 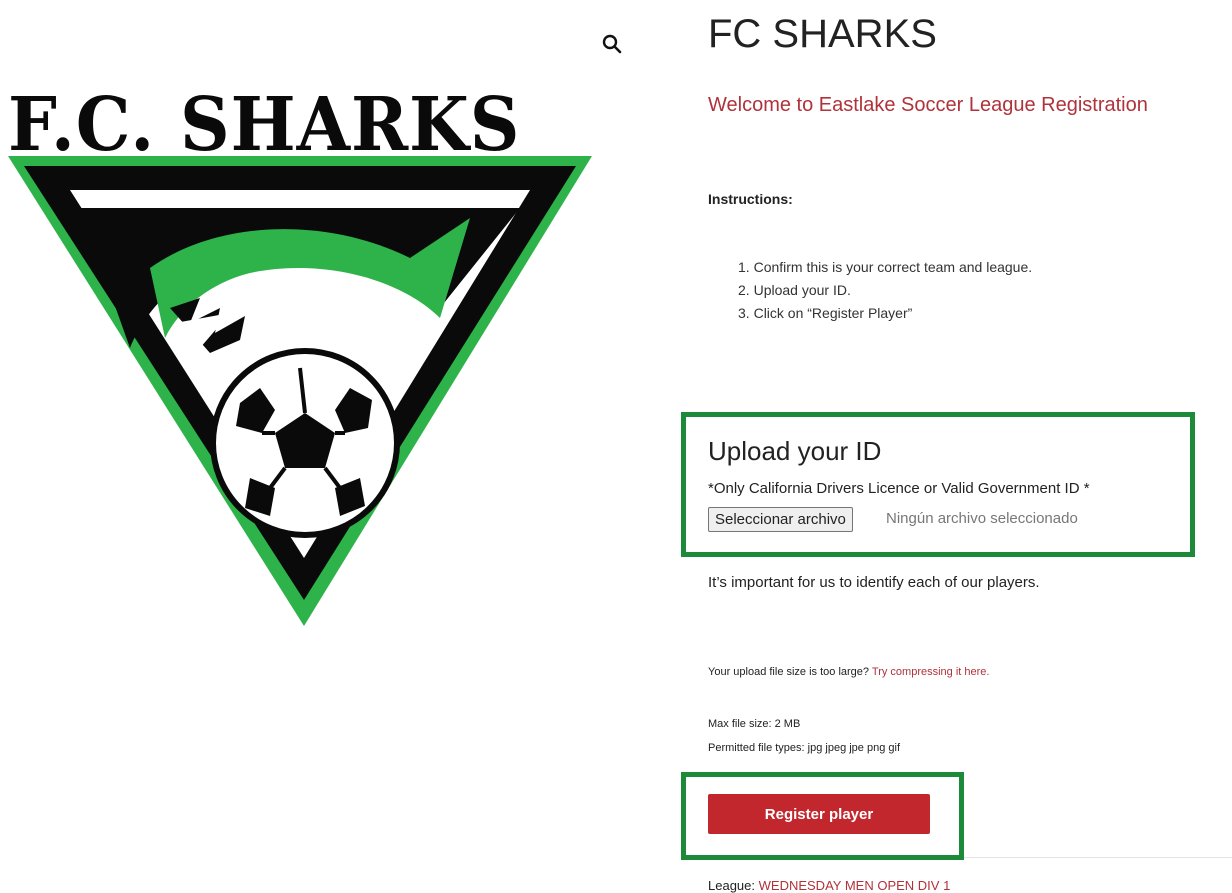 I want to click on max-file-size: Max file size: 2 MB, so click(x=754, y=724).